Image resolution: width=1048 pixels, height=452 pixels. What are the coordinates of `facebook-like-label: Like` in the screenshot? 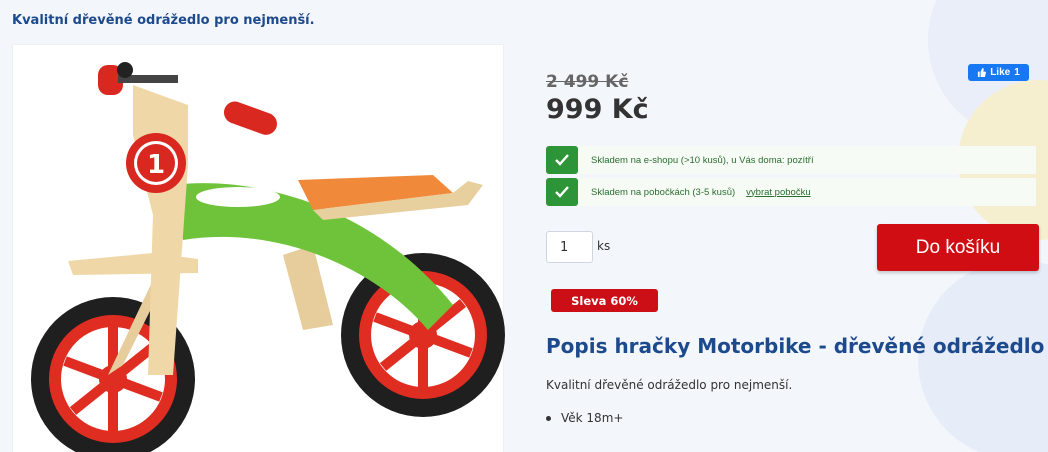 It's located at (1000, 72).